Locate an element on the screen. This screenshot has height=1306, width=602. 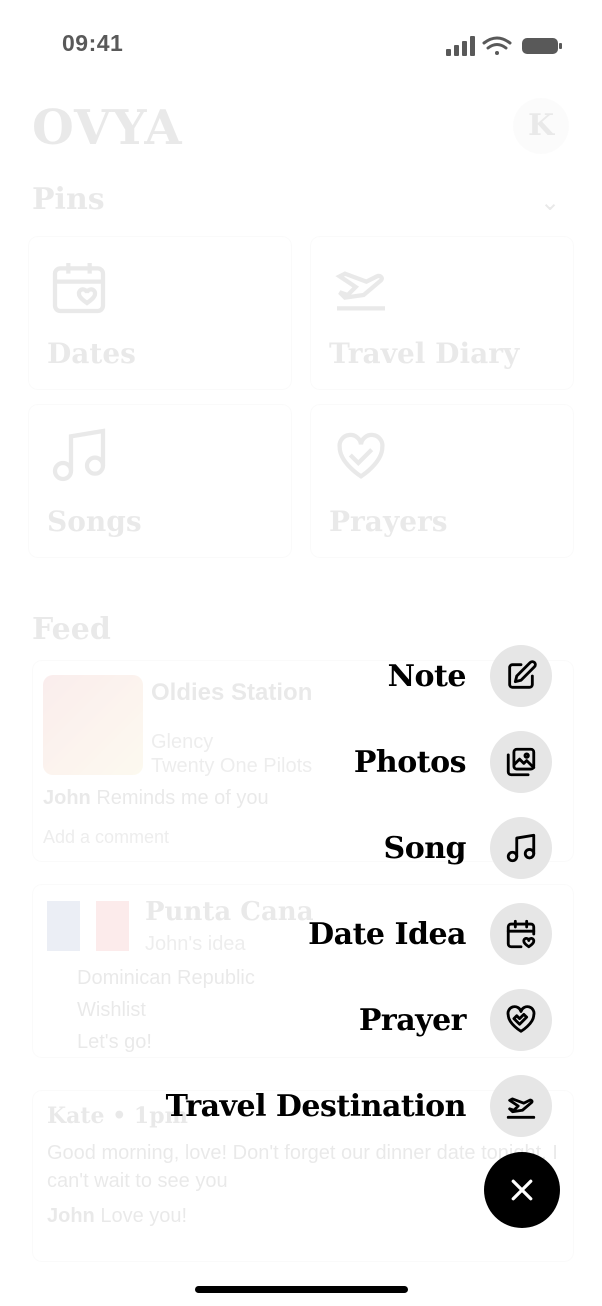
menu-item-travel-destination: Travel Destination is located at coordinates (359, 1106).